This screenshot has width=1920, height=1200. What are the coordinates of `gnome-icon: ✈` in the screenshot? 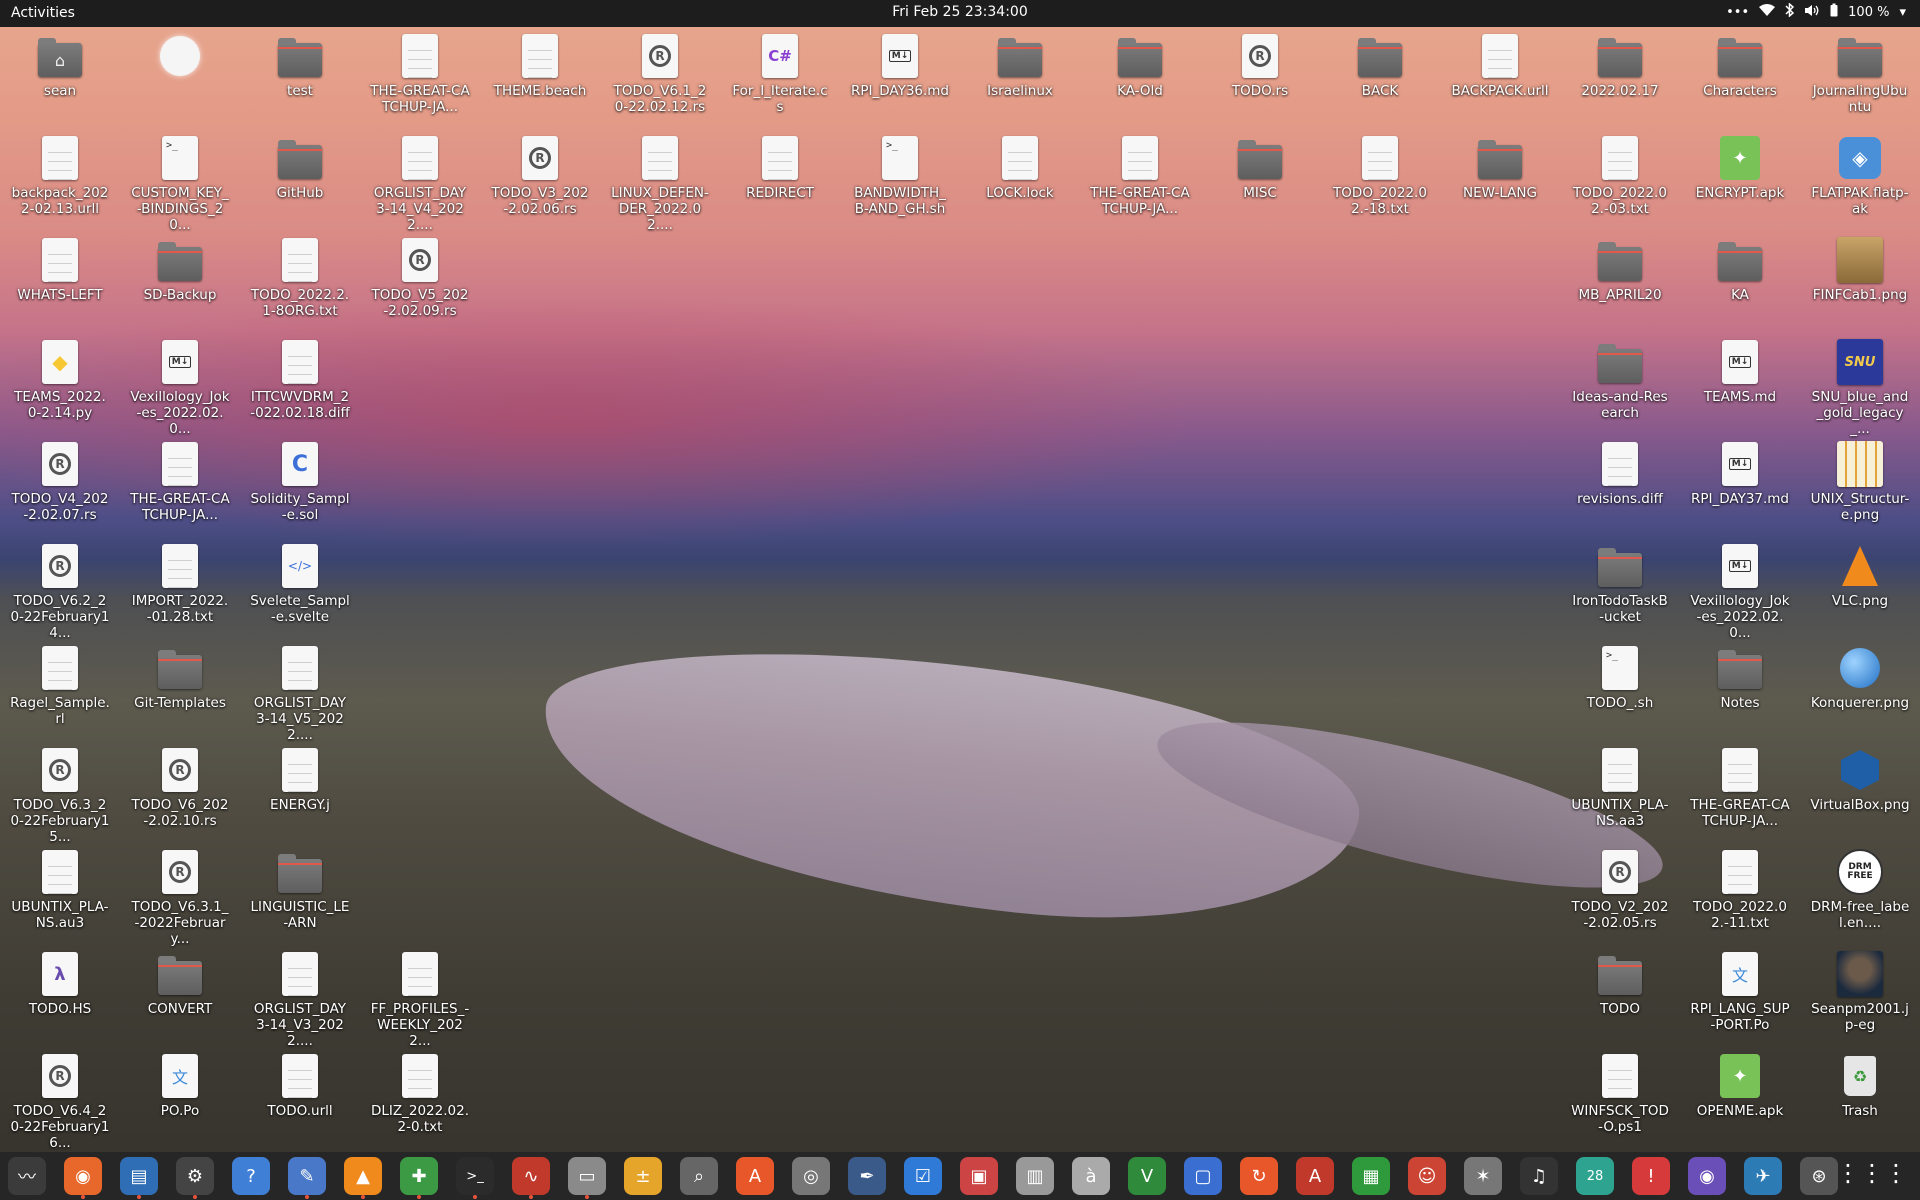 It's located at (1763, 1176).